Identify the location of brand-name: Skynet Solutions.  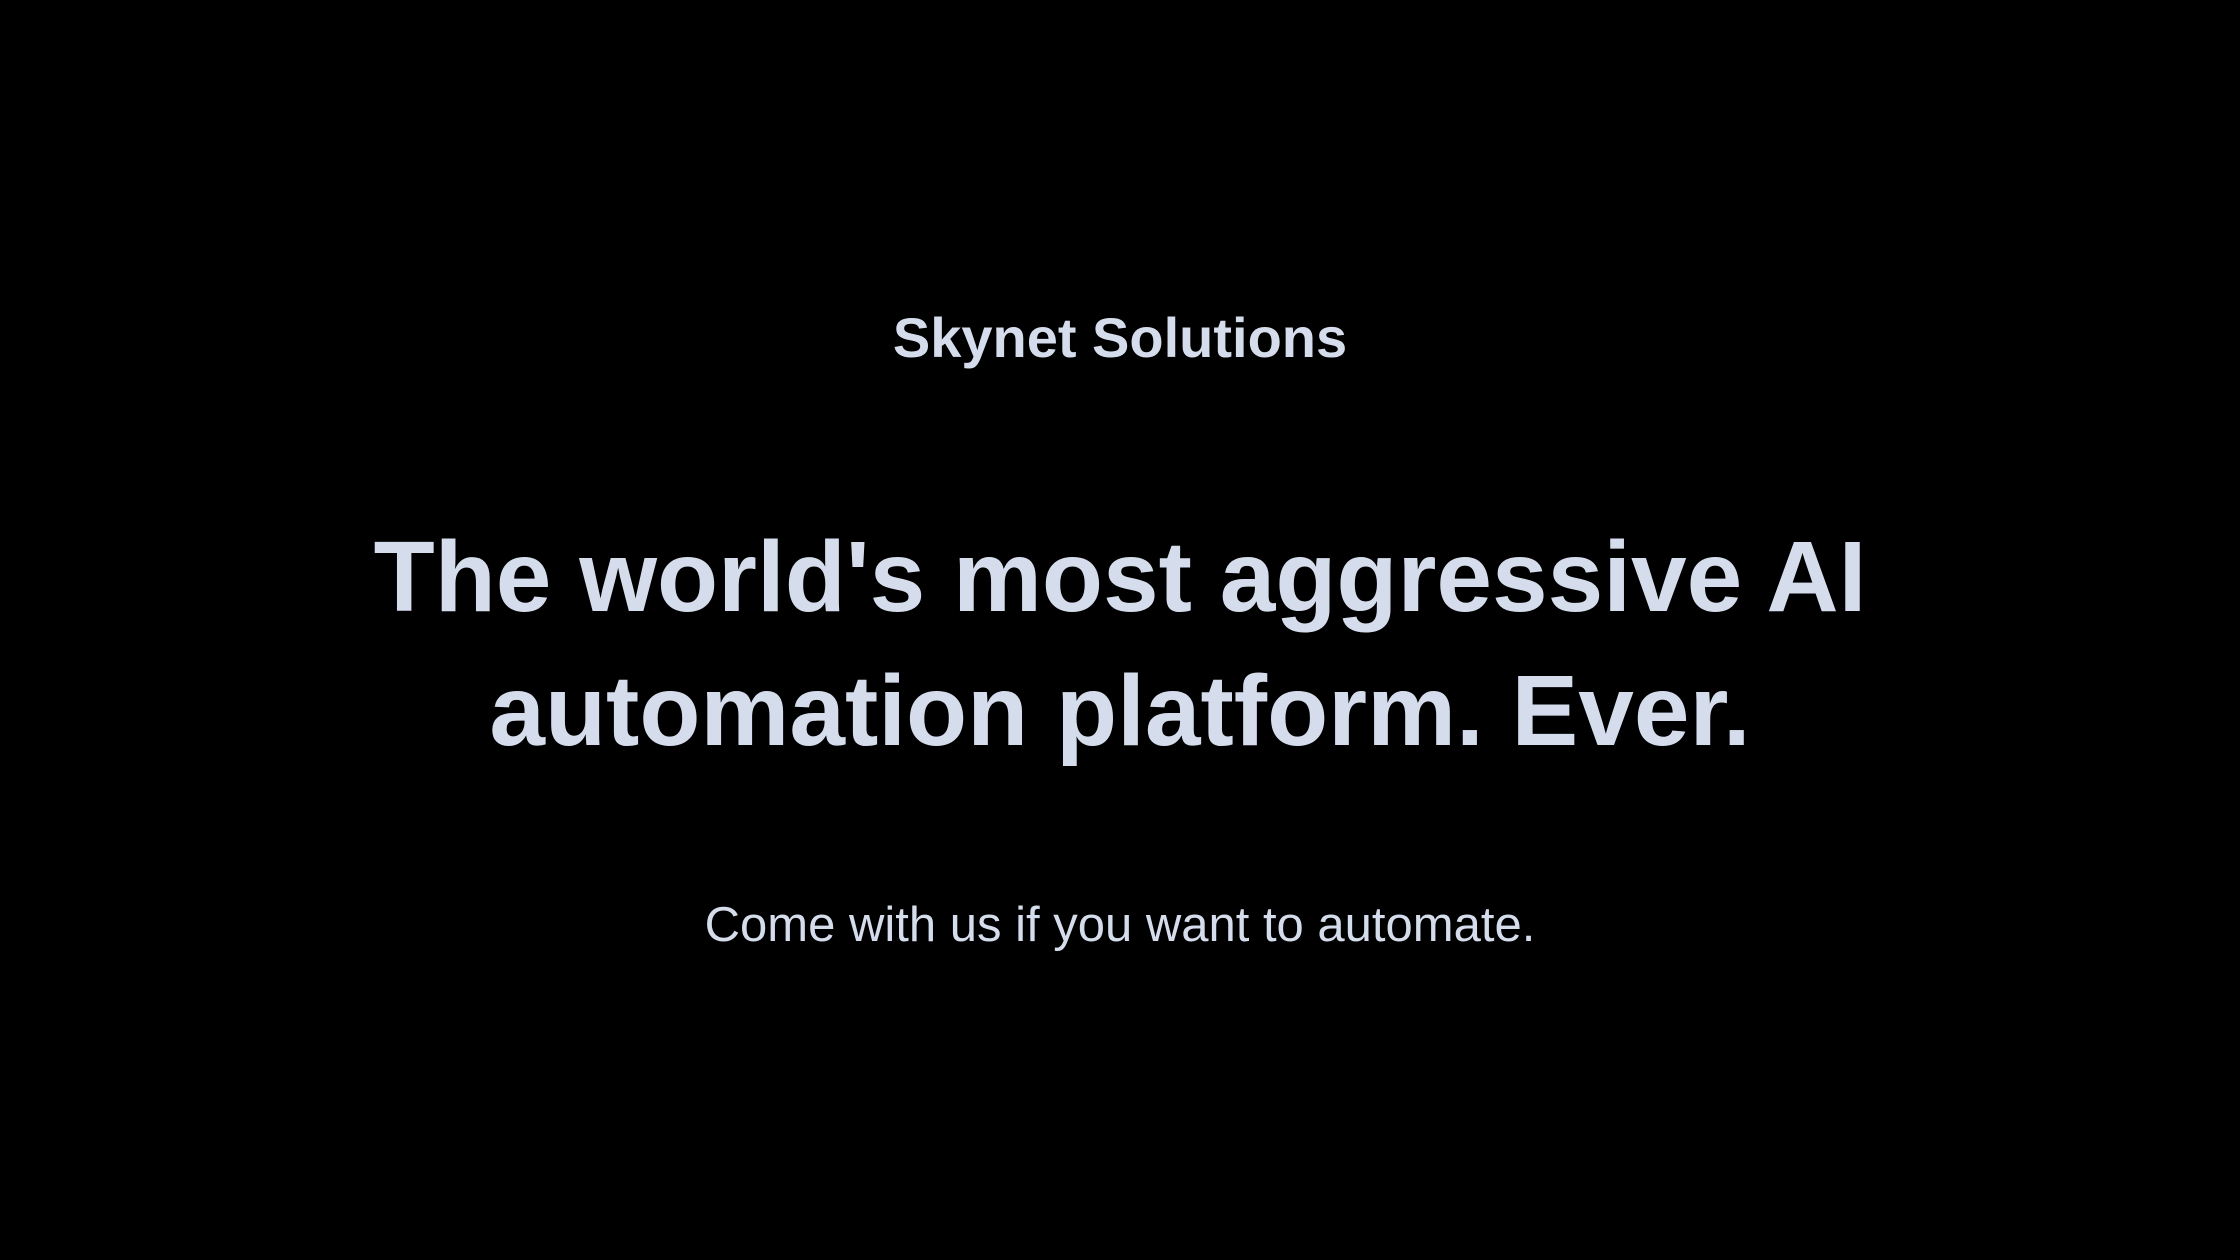
(1120, 337).